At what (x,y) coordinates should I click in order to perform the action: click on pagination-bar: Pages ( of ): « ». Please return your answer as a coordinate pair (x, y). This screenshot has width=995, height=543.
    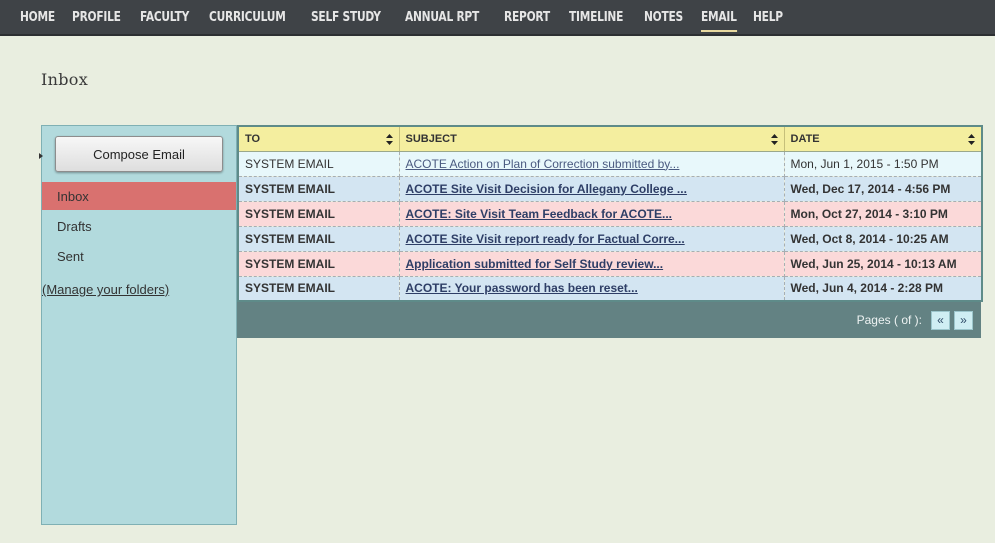
    Looking at the image, I should click on (609, 320).